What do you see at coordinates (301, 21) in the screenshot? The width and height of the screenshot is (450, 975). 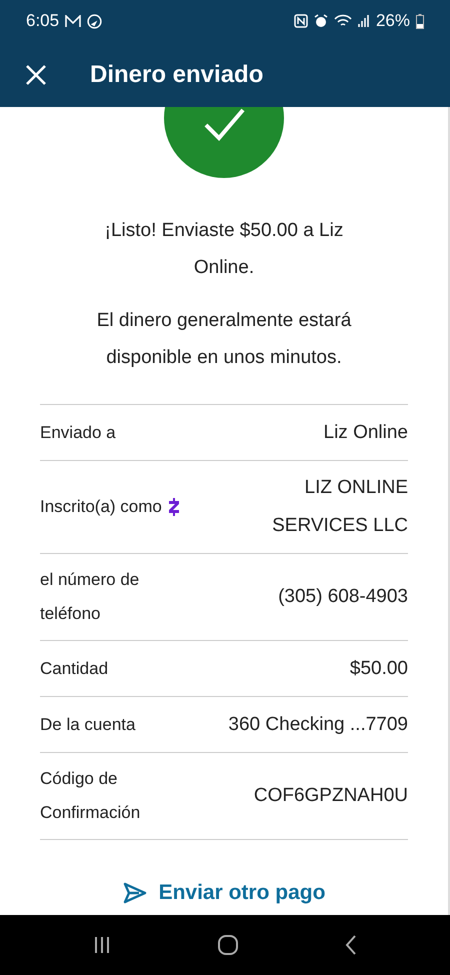 I see `nfc-icon` at bounding box center [301, 21].